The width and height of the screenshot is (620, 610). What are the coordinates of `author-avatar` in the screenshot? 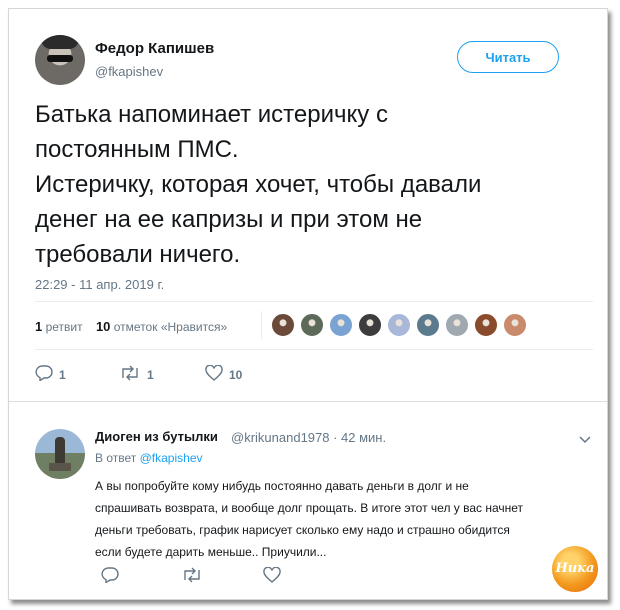 It's located at (60, 60).